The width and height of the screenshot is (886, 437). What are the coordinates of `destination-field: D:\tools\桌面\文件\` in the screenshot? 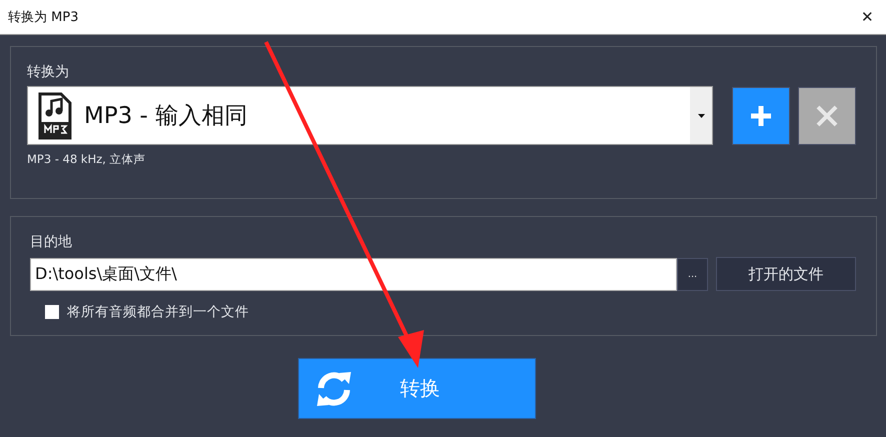 It's located at (353, 274).